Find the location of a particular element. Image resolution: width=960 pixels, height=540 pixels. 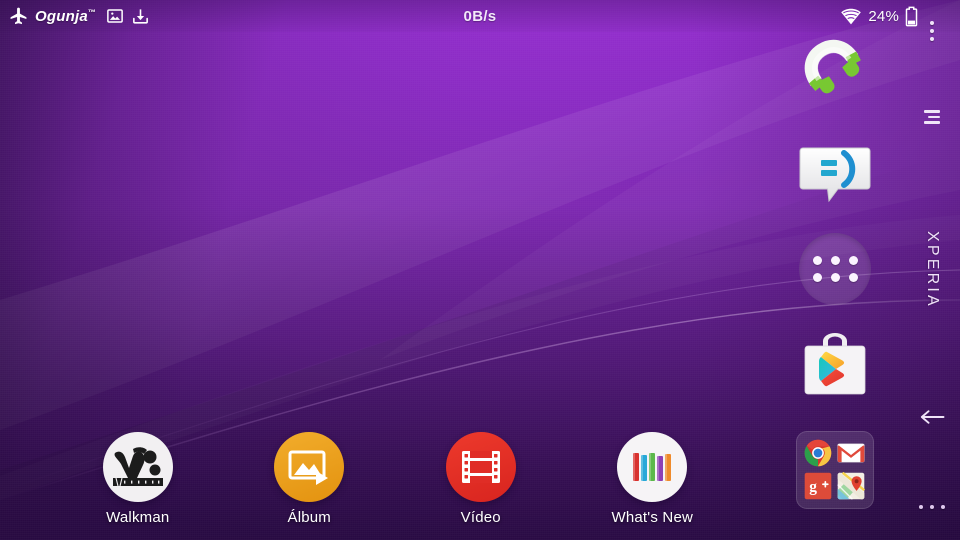

more-options-icon is located at coordinates (932, 507).